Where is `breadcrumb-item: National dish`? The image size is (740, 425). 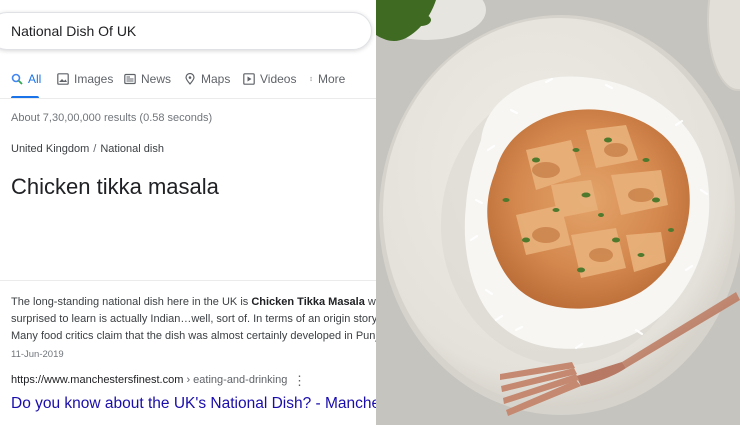 breadcrumb-item: National dish is located at coordinates (132, 149).